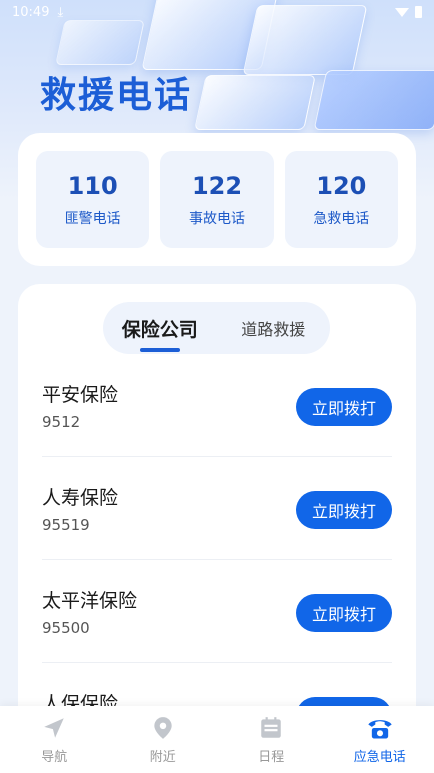 The height and width of the screenshot is (773, 434). What do you see at coordinates (90, 601) in the screenshot?
I see `company-name: 太平洋保险` at bounding box center [90, 601].